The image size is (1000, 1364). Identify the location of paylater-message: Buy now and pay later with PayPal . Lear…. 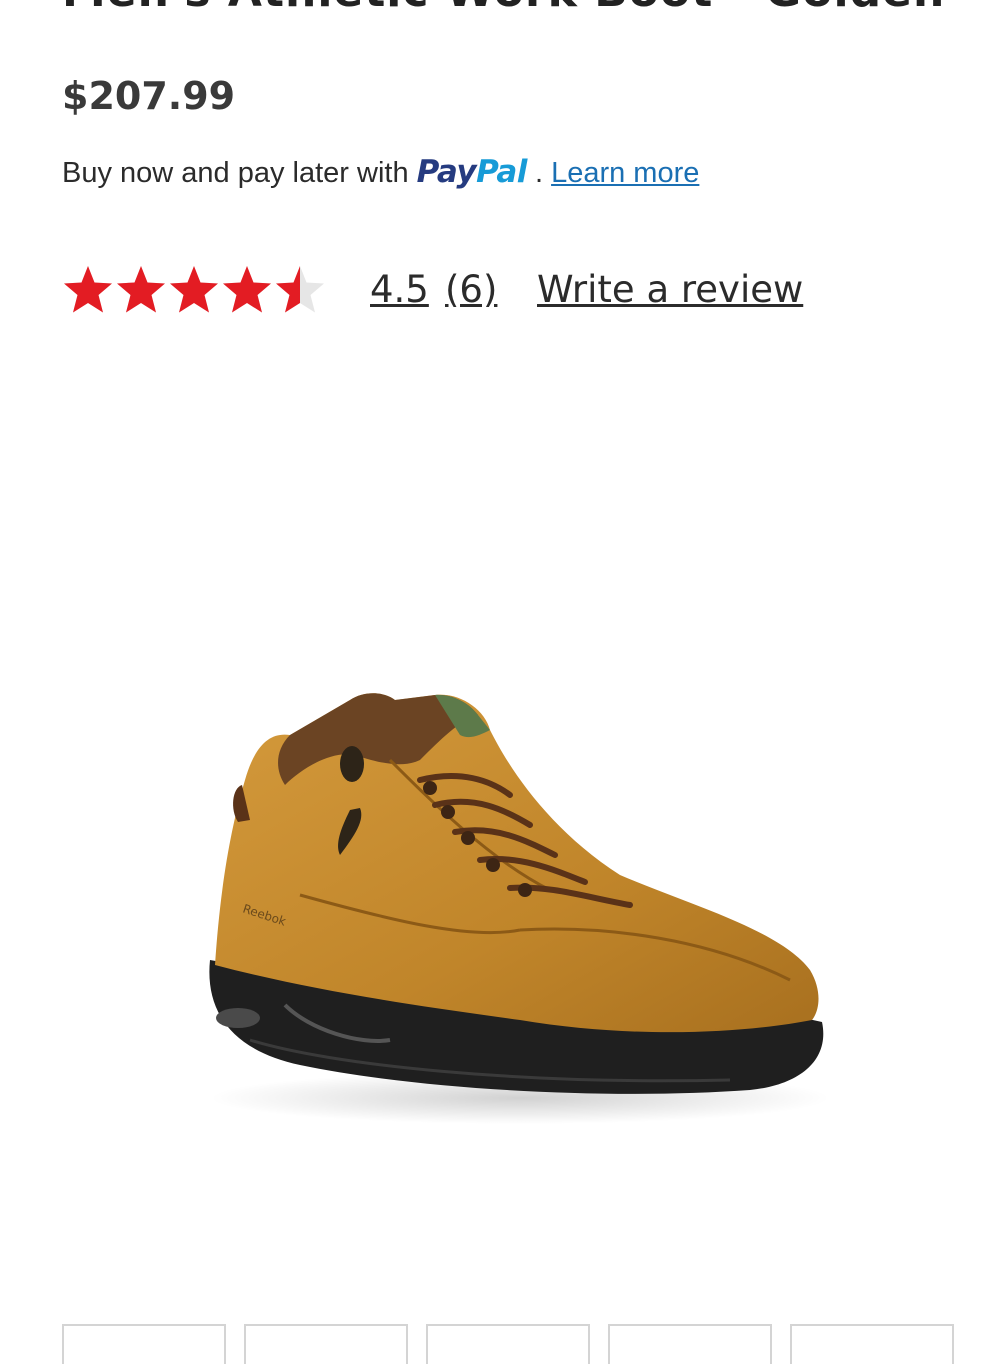
(380, 172).